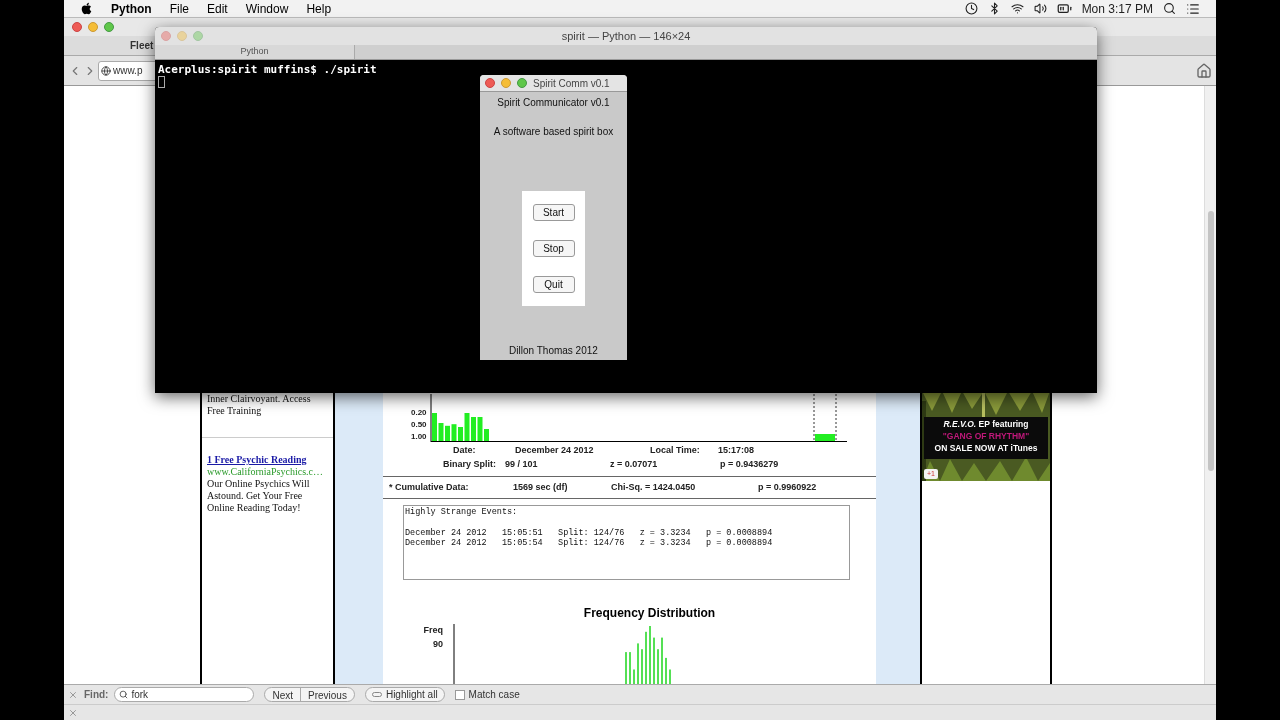 Image resolution: width=1280 pixels, height=720 pixels. Describe the element at coordinates (459, 694) in the screenshot. I see `match-case-checkbox` at that location.